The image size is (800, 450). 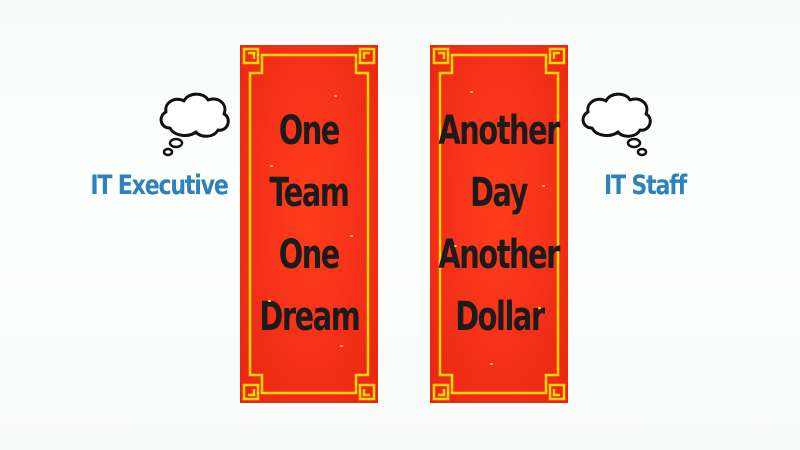 I want to click on banner-right: Another Day Another Dollar, so click(x=499, y=224).